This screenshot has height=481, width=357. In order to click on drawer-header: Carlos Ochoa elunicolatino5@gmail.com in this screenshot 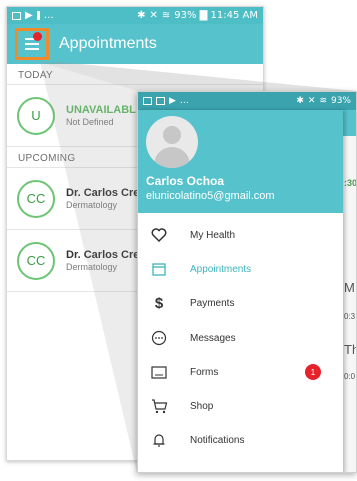, I will do `click(240, 161)`.